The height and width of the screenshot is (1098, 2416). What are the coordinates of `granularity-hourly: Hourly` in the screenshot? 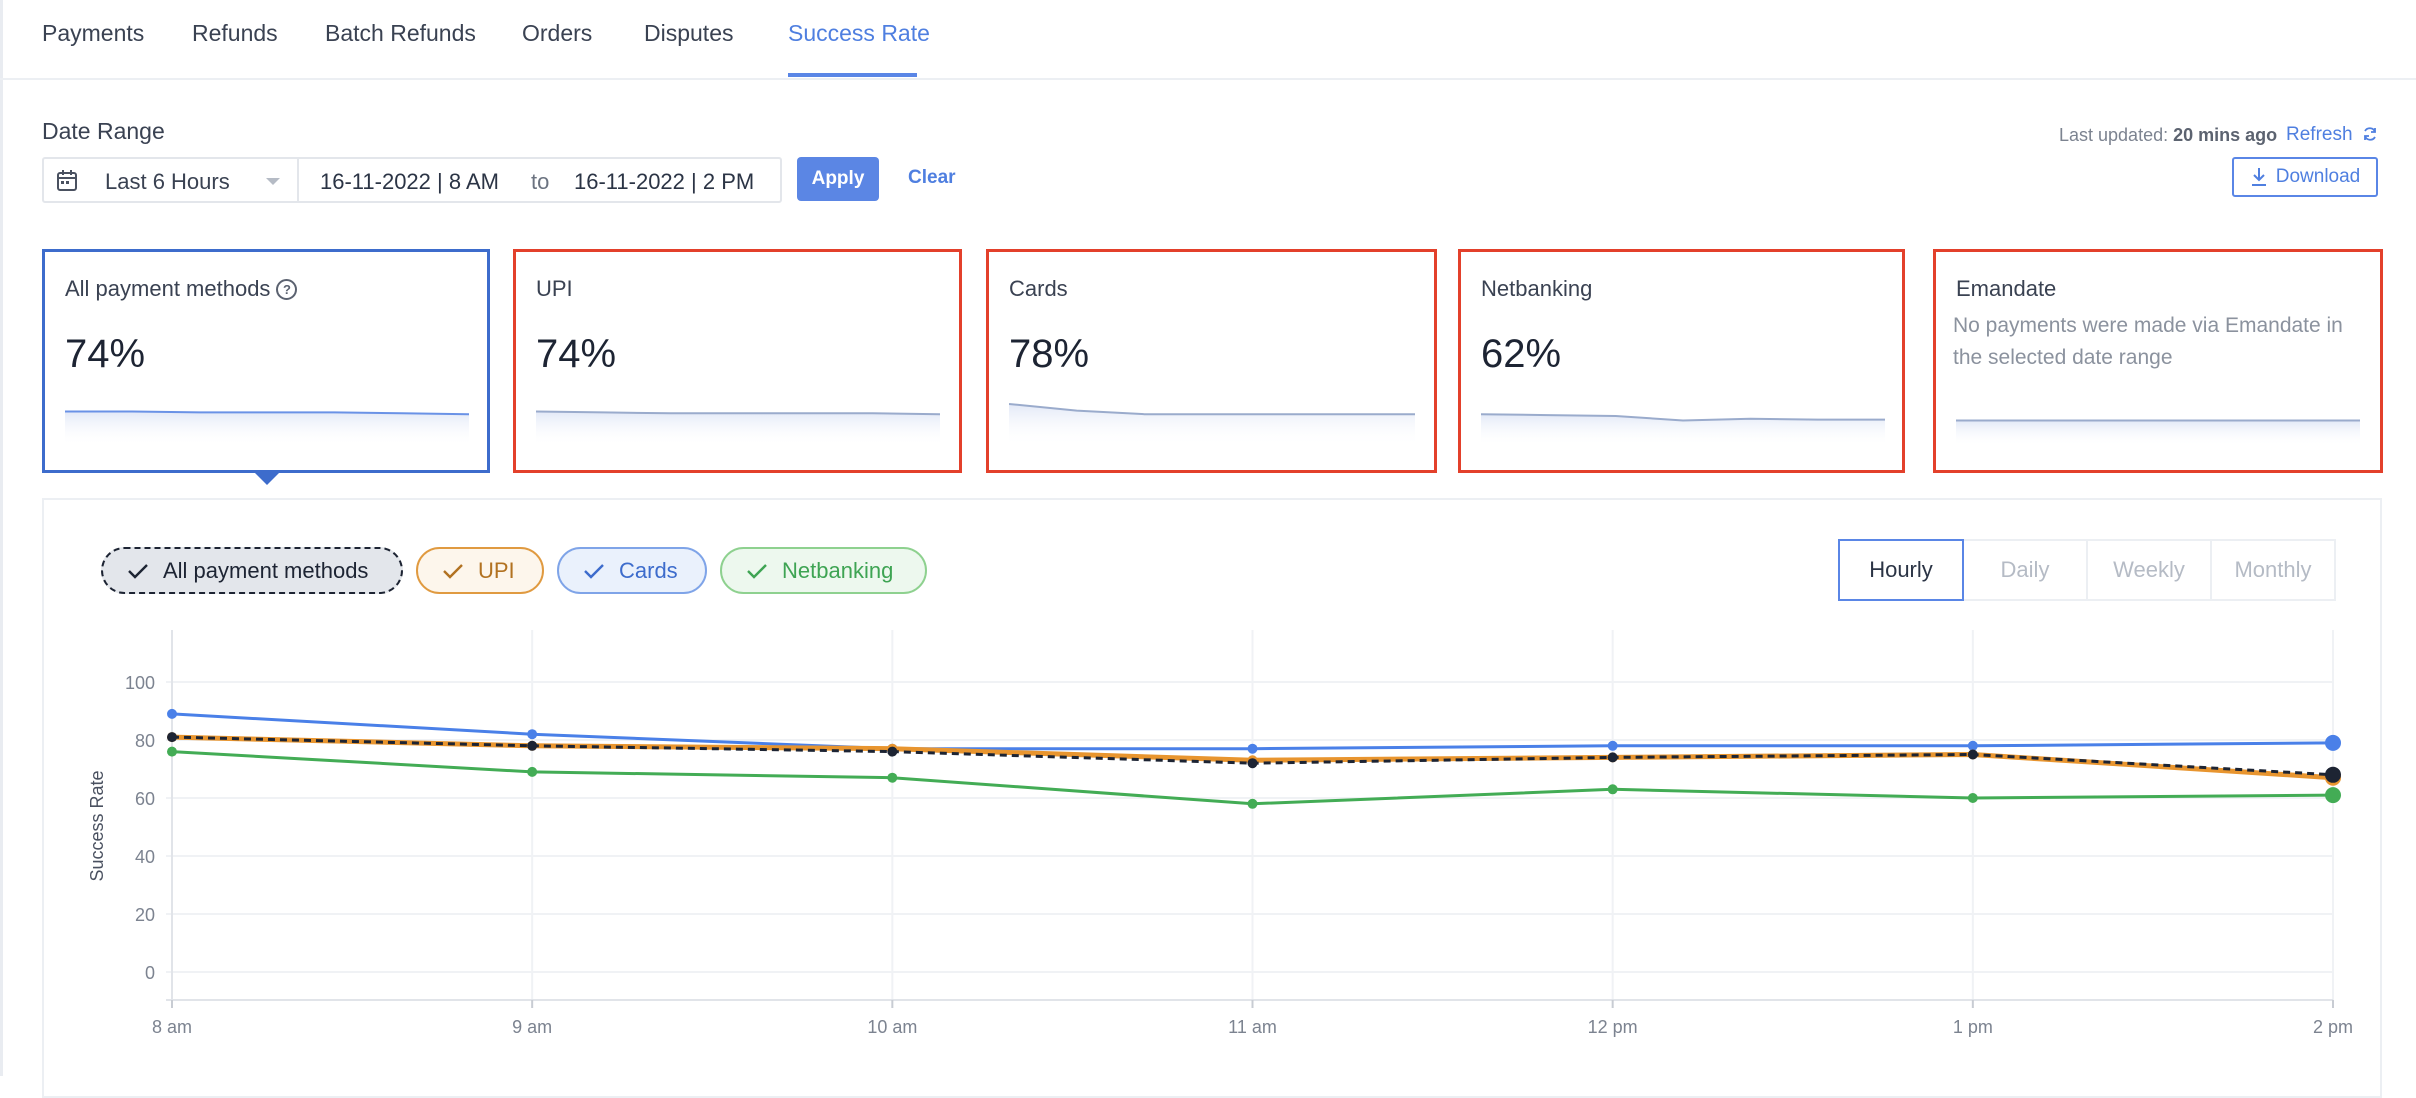 It's located at (1901, 570).